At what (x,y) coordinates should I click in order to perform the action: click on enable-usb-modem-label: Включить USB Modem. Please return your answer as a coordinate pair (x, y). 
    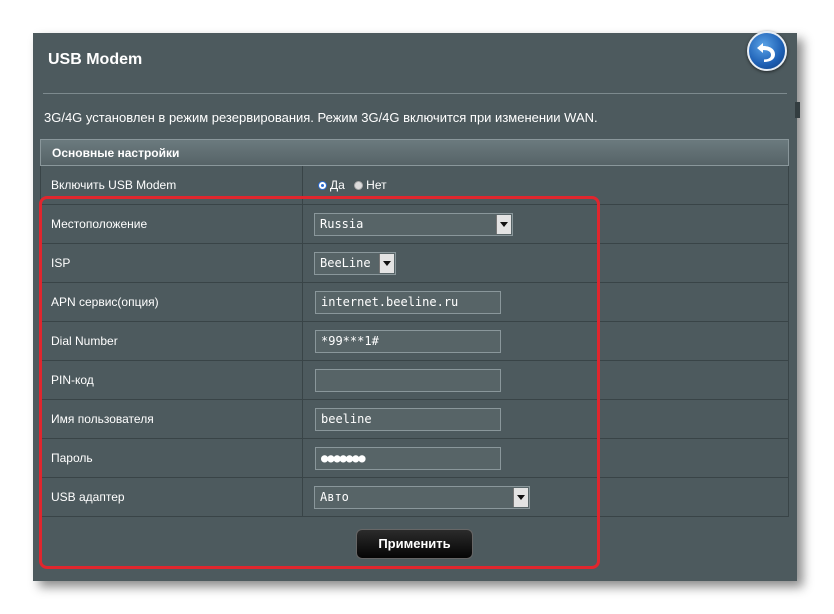
    Looking at the image, I should click on (113, 185).